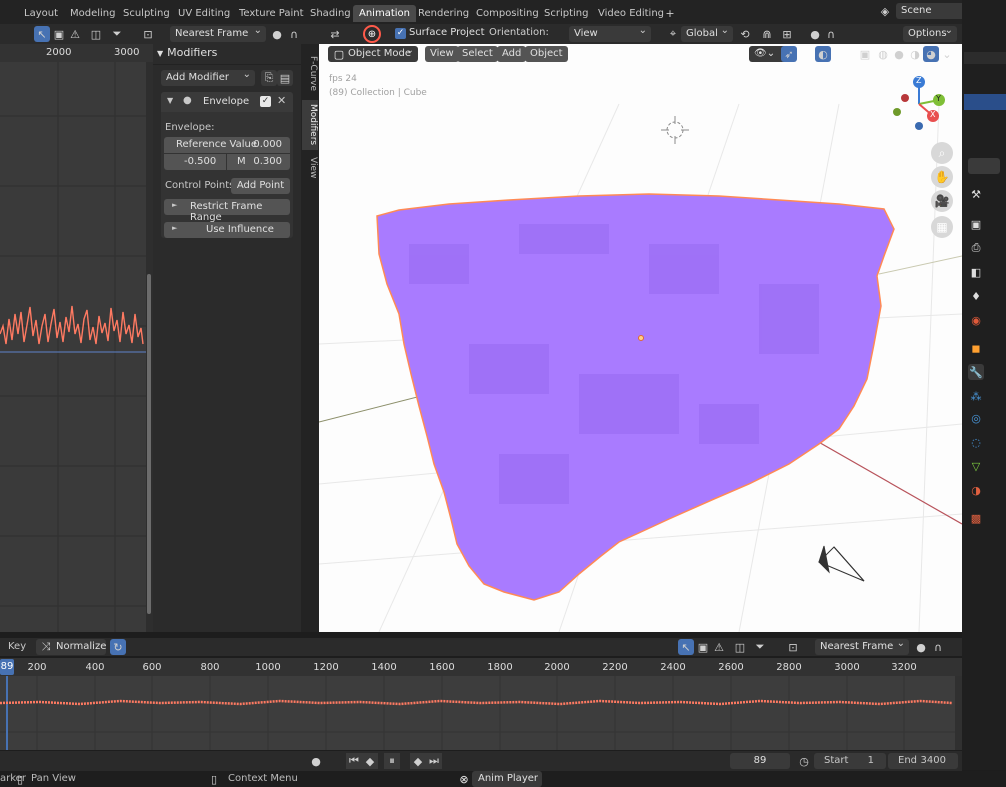  Describe the element at coordinates (316, 761) in the screenshot. I see `record-icon: ●` at that location.